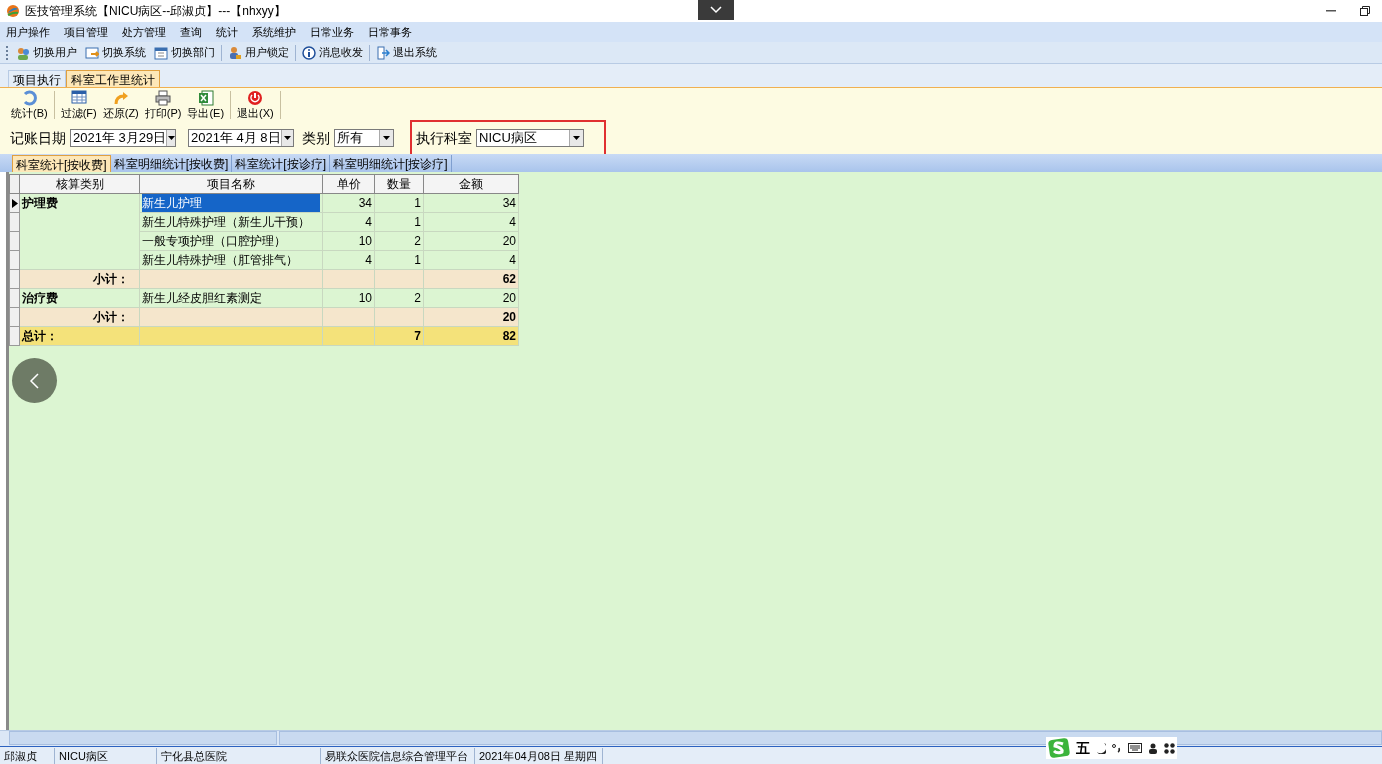 Image resolution: width=1382 pixels, height=764 pixels. Describe the element at coordinates (227, 32) in the screenshot. I see `menu-item: 统计` at that location.